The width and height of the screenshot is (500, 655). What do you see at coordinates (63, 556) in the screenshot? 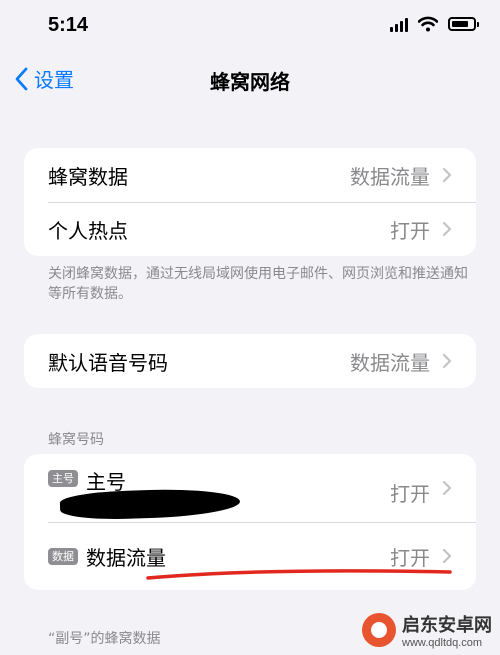
I see `line-badge: 数据` at bounding box center [63, 556].